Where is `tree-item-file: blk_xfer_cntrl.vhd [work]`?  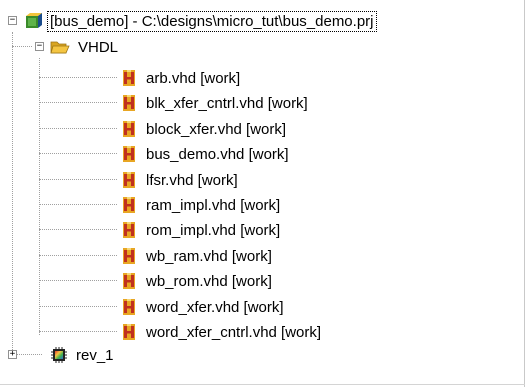 tree-item-file: blk_xfer_cntrl.vhd [work] is located at coordinates (215, 103).